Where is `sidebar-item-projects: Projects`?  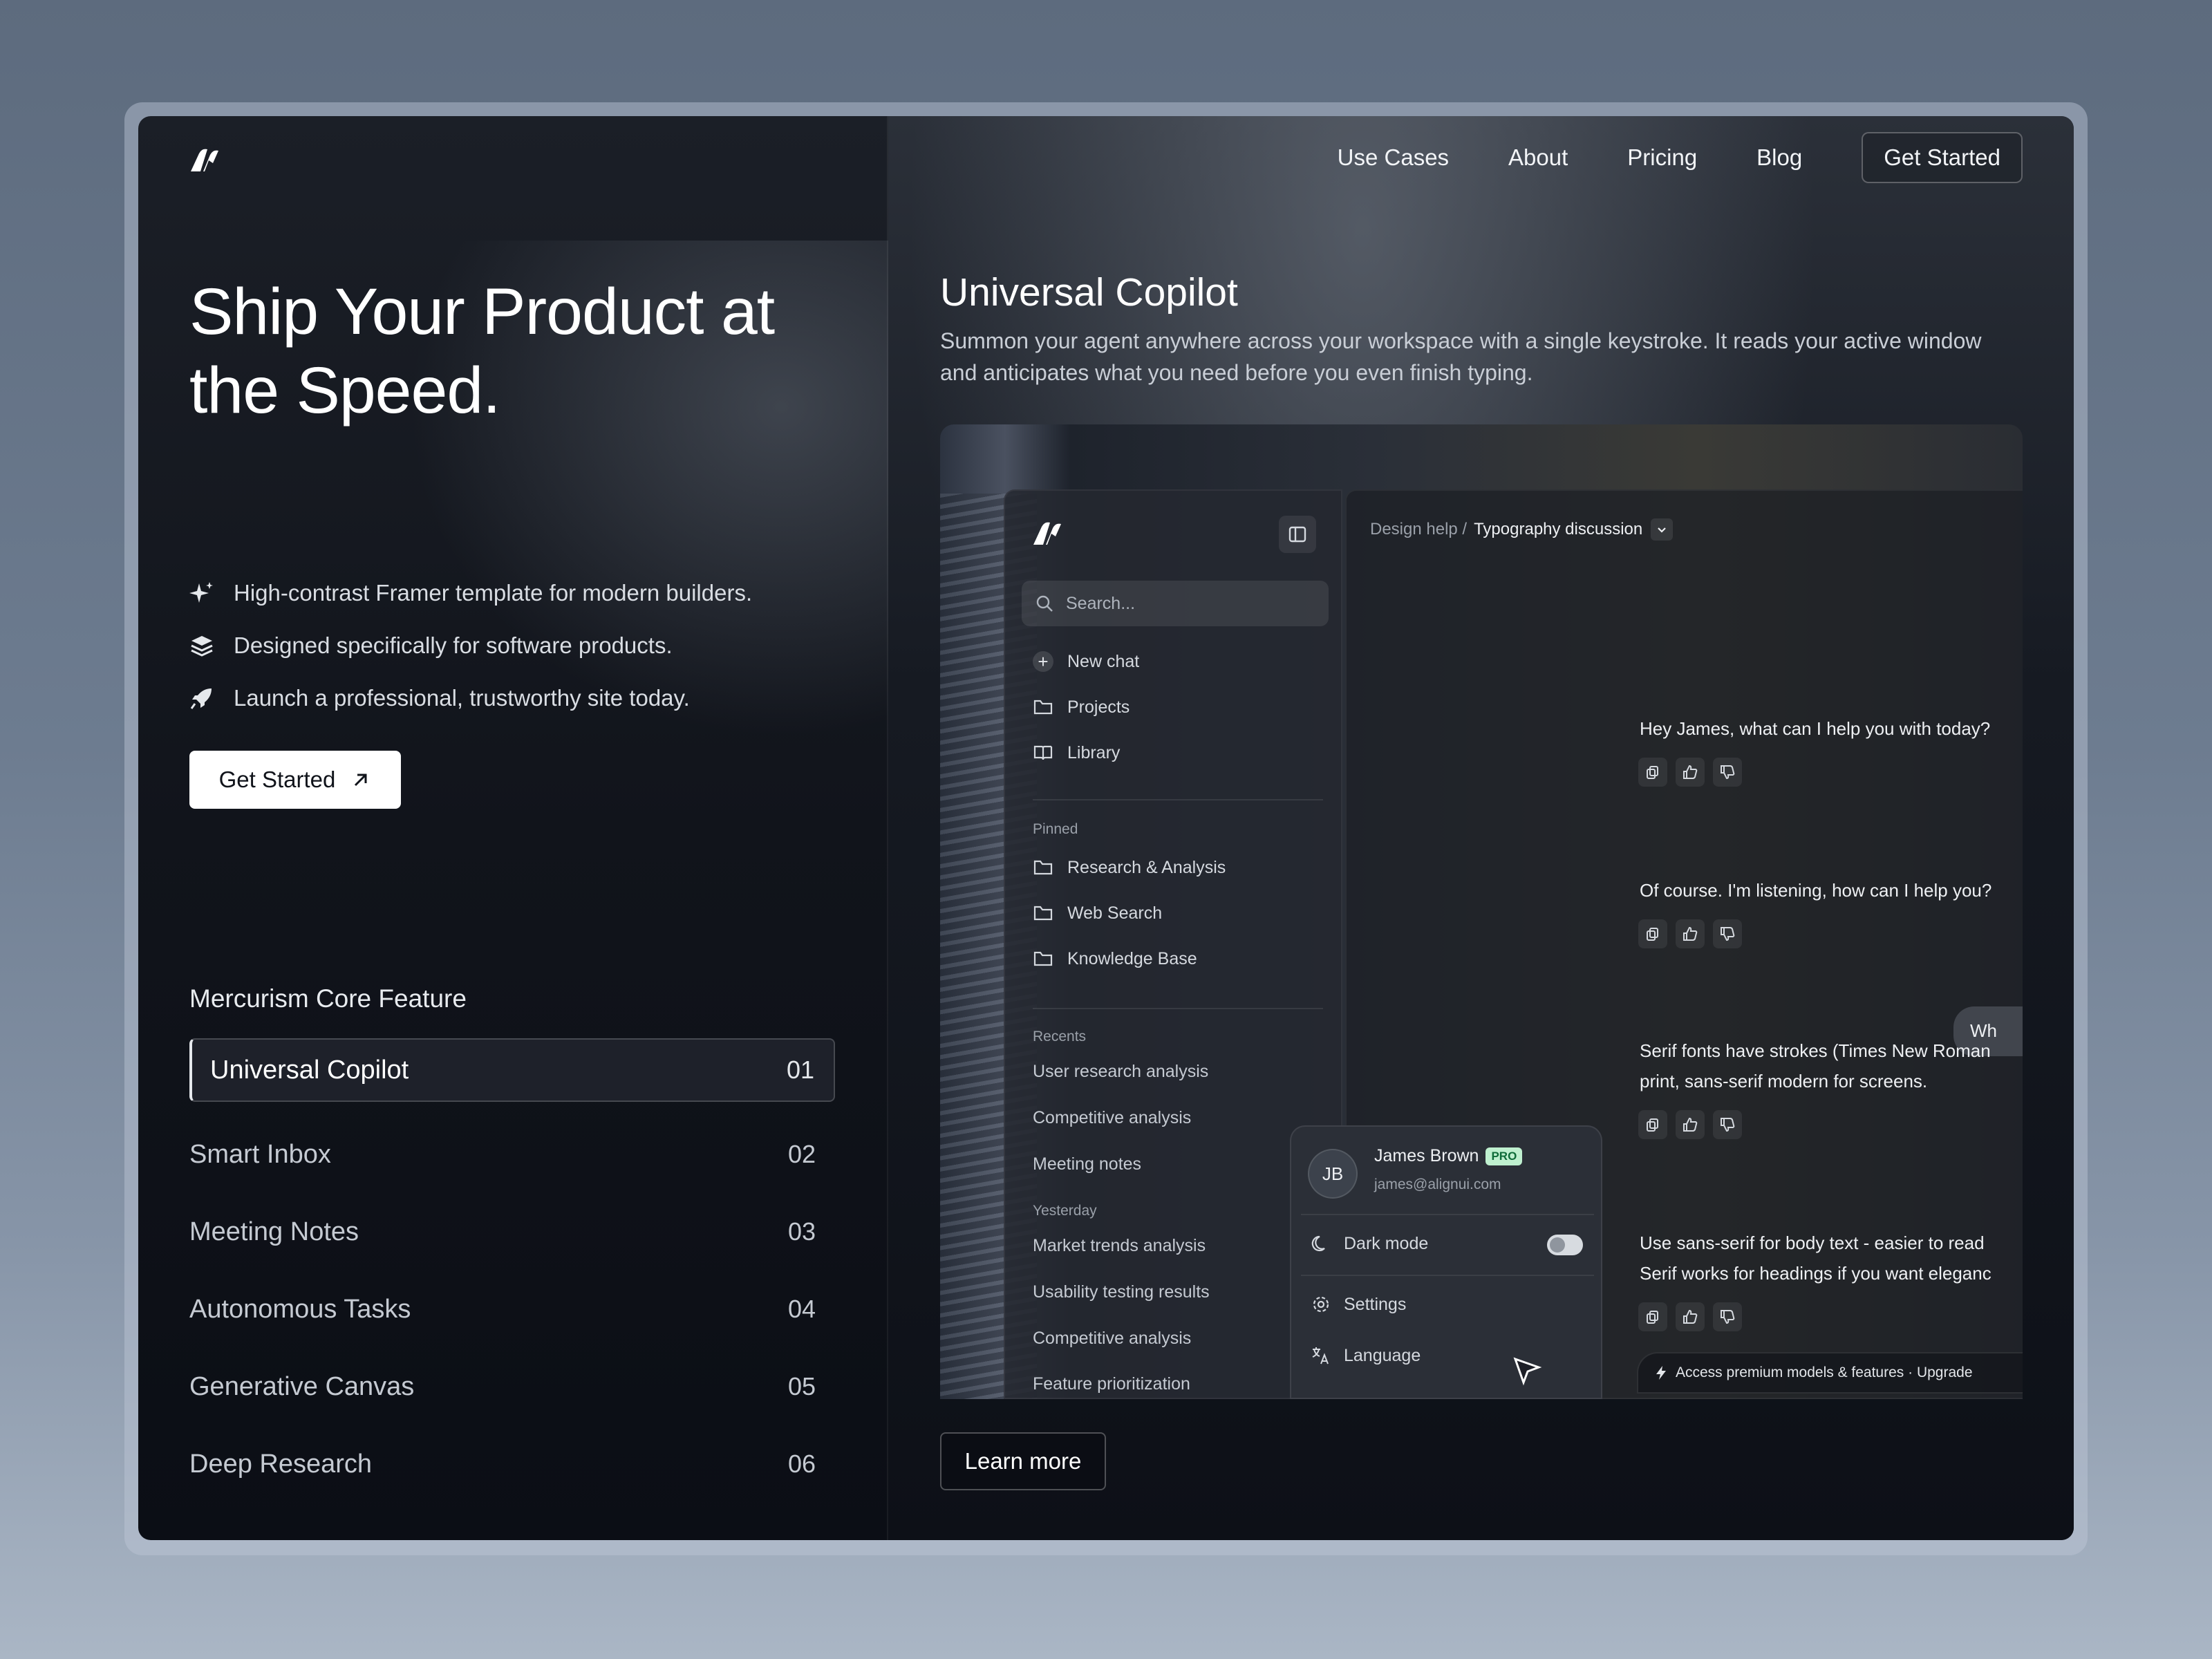 sidebar-item-projects: Projects is located at coordinates (1081, 707).